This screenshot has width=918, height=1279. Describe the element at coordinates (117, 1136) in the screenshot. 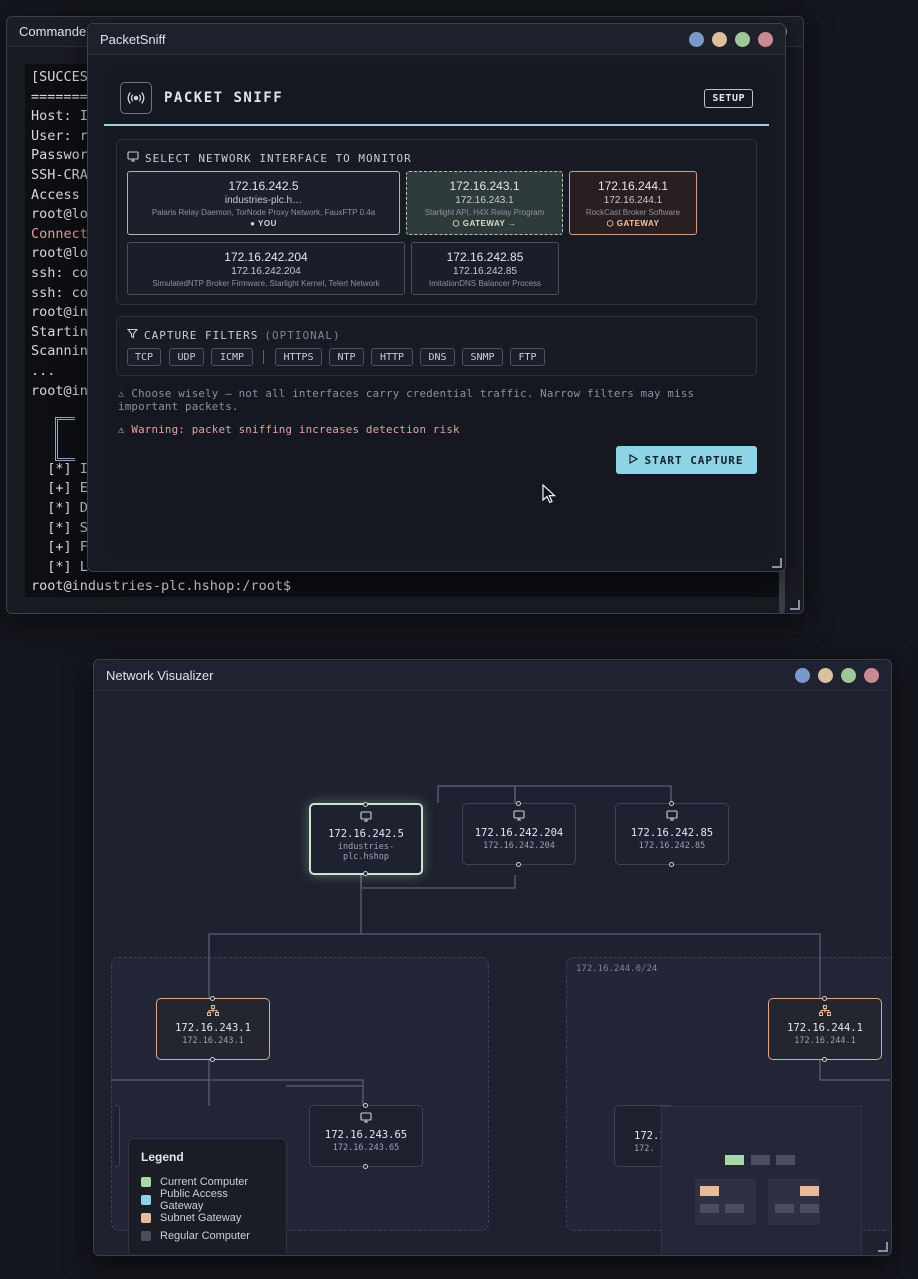

I see `node-partial-left` at that location.